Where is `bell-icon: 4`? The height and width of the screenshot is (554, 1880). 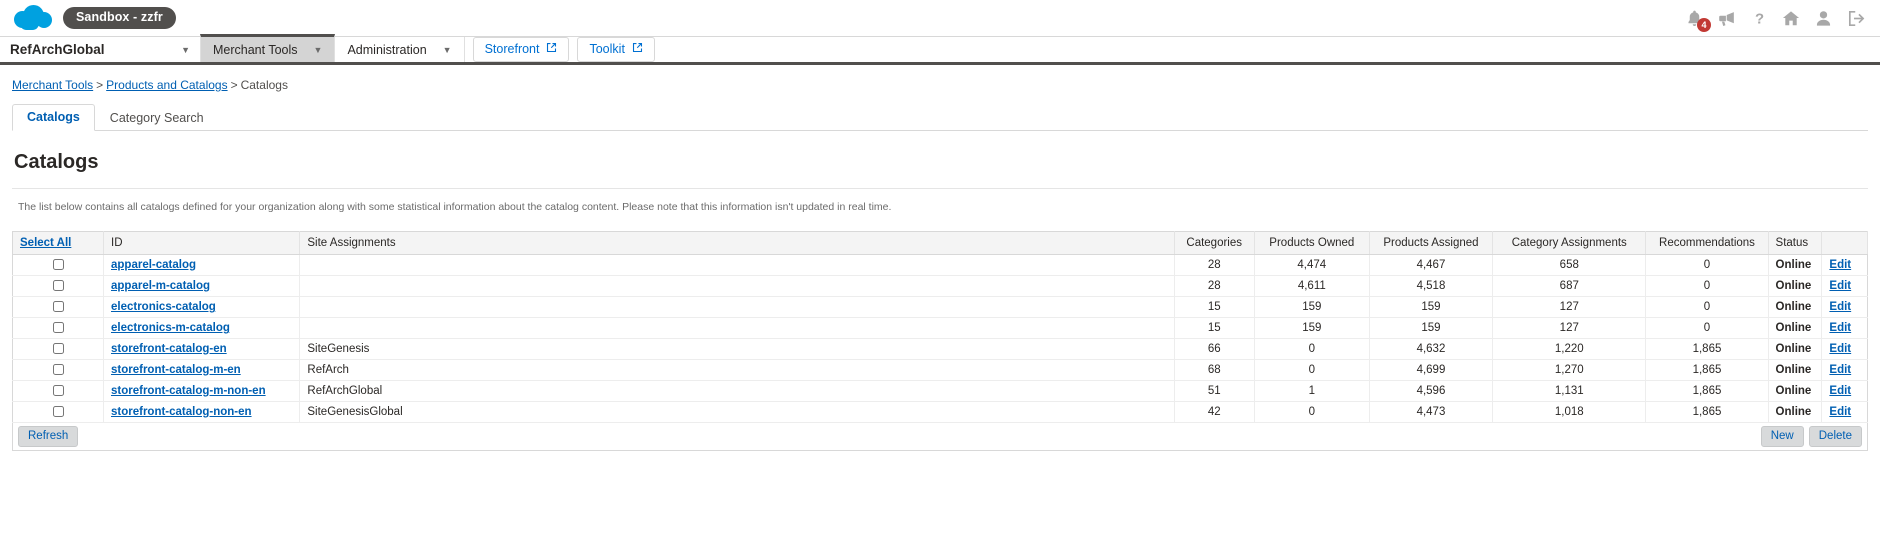 bell-icon: 4 is located at coordinates (1698, 20).